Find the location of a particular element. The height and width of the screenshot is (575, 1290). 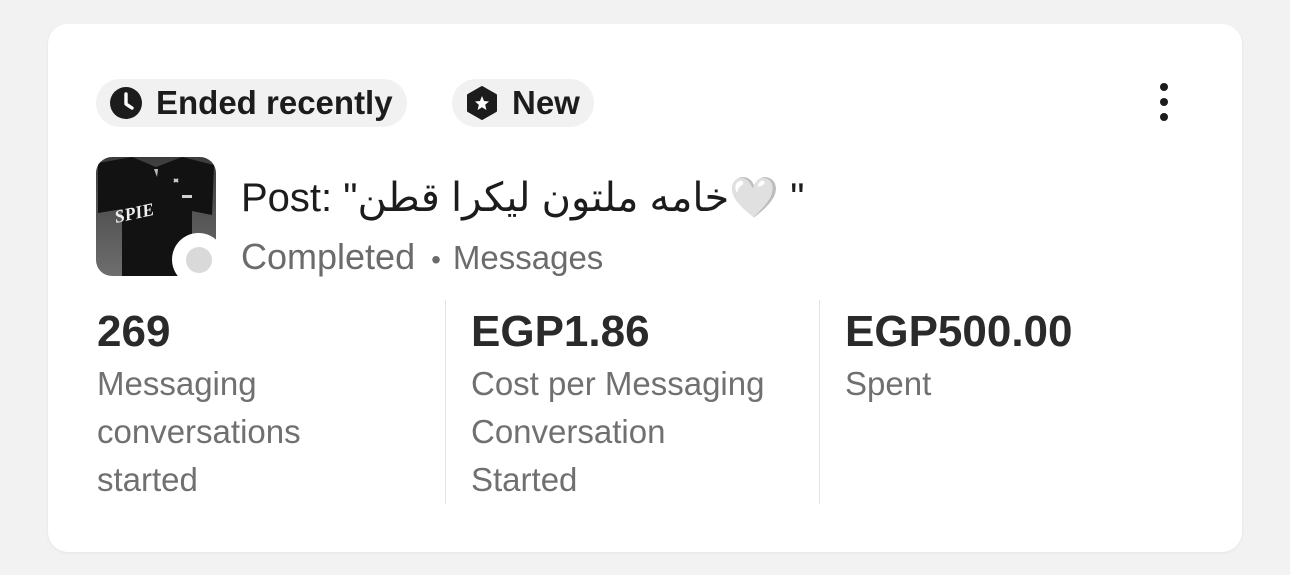

metric-label: Spent is located at coordinates (888, 383).